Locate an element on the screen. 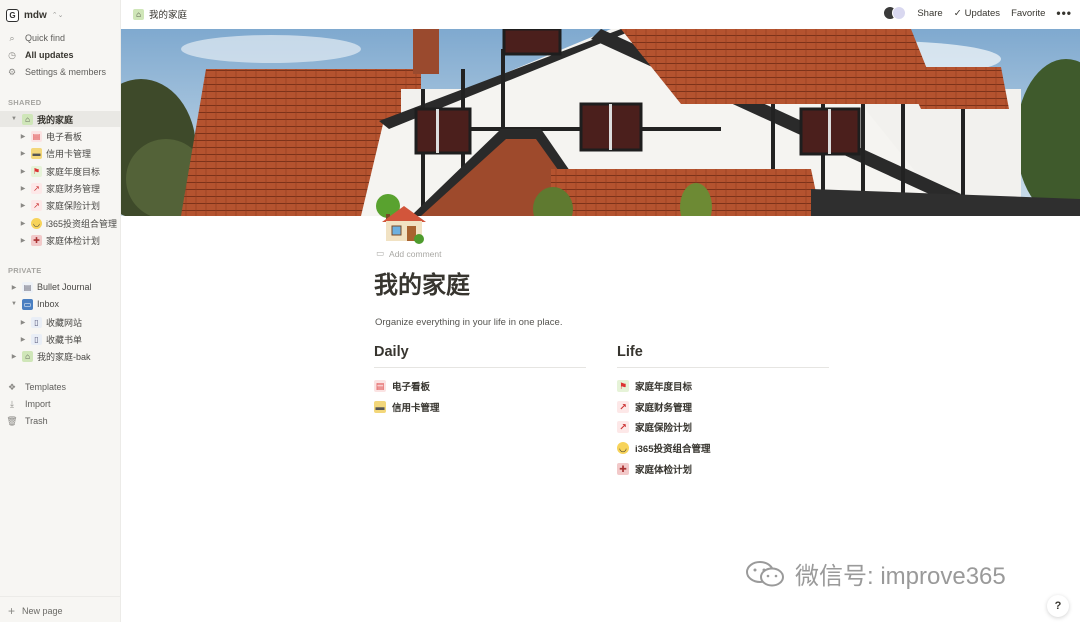 This screenshot has height=622, width=1080. sidebar-item-dashboard: ▶ ▤ 电子看板 is located at coordinates (75, 136).